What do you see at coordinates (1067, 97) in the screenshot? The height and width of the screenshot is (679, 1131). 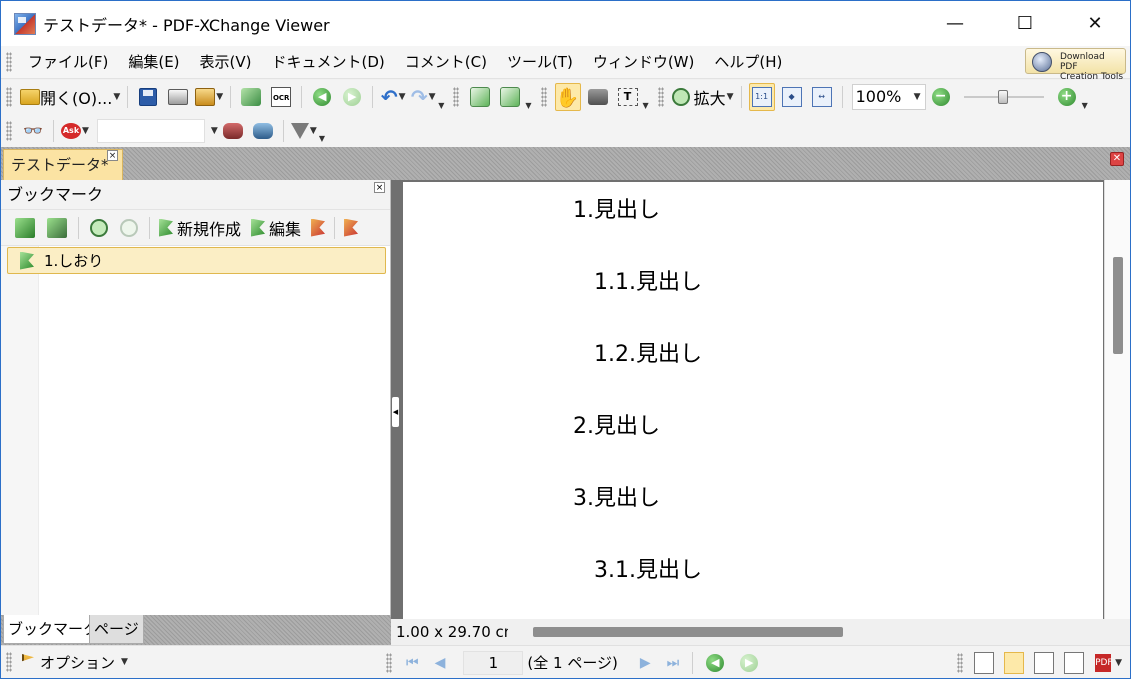 I see `zoom-in-button: +` at bounding box center [1067, 97].